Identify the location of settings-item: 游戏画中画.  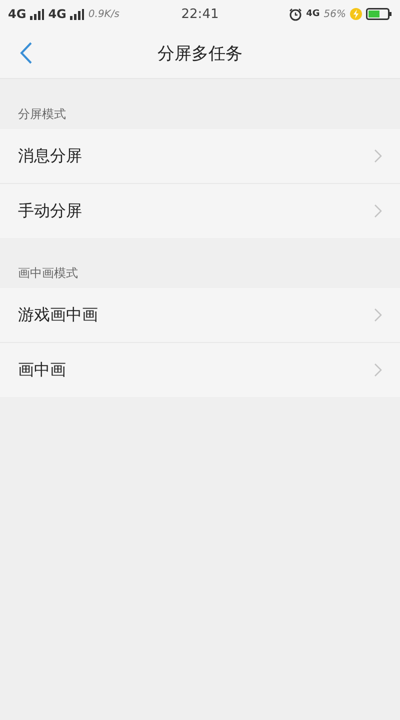
(200, 315).